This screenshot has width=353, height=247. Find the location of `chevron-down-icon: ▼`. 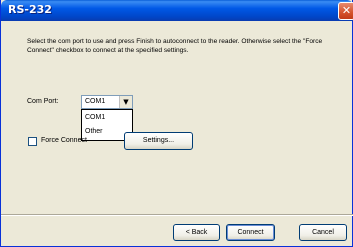

chevron-down-icon: ▼ is located at coordinates (125, 102).